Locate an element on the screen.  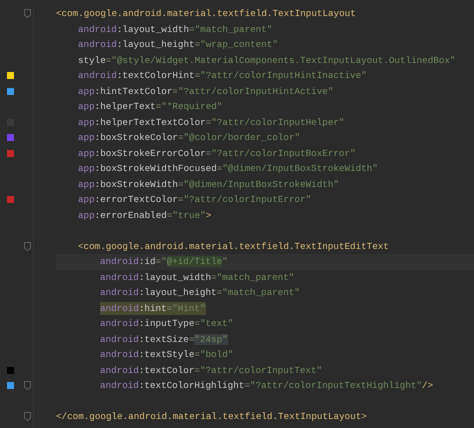
code-line: app:hintTextColor="?attr/colorInputHintActive" is located at coordinates (206, 91).